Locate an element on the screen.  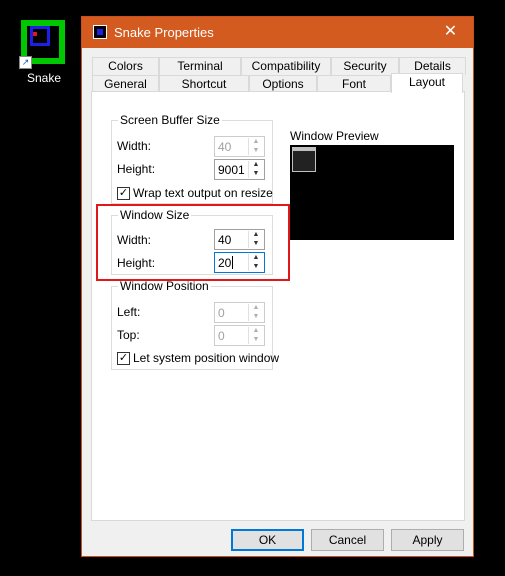
apply-button: Apply is located at coordinates (427, 540).